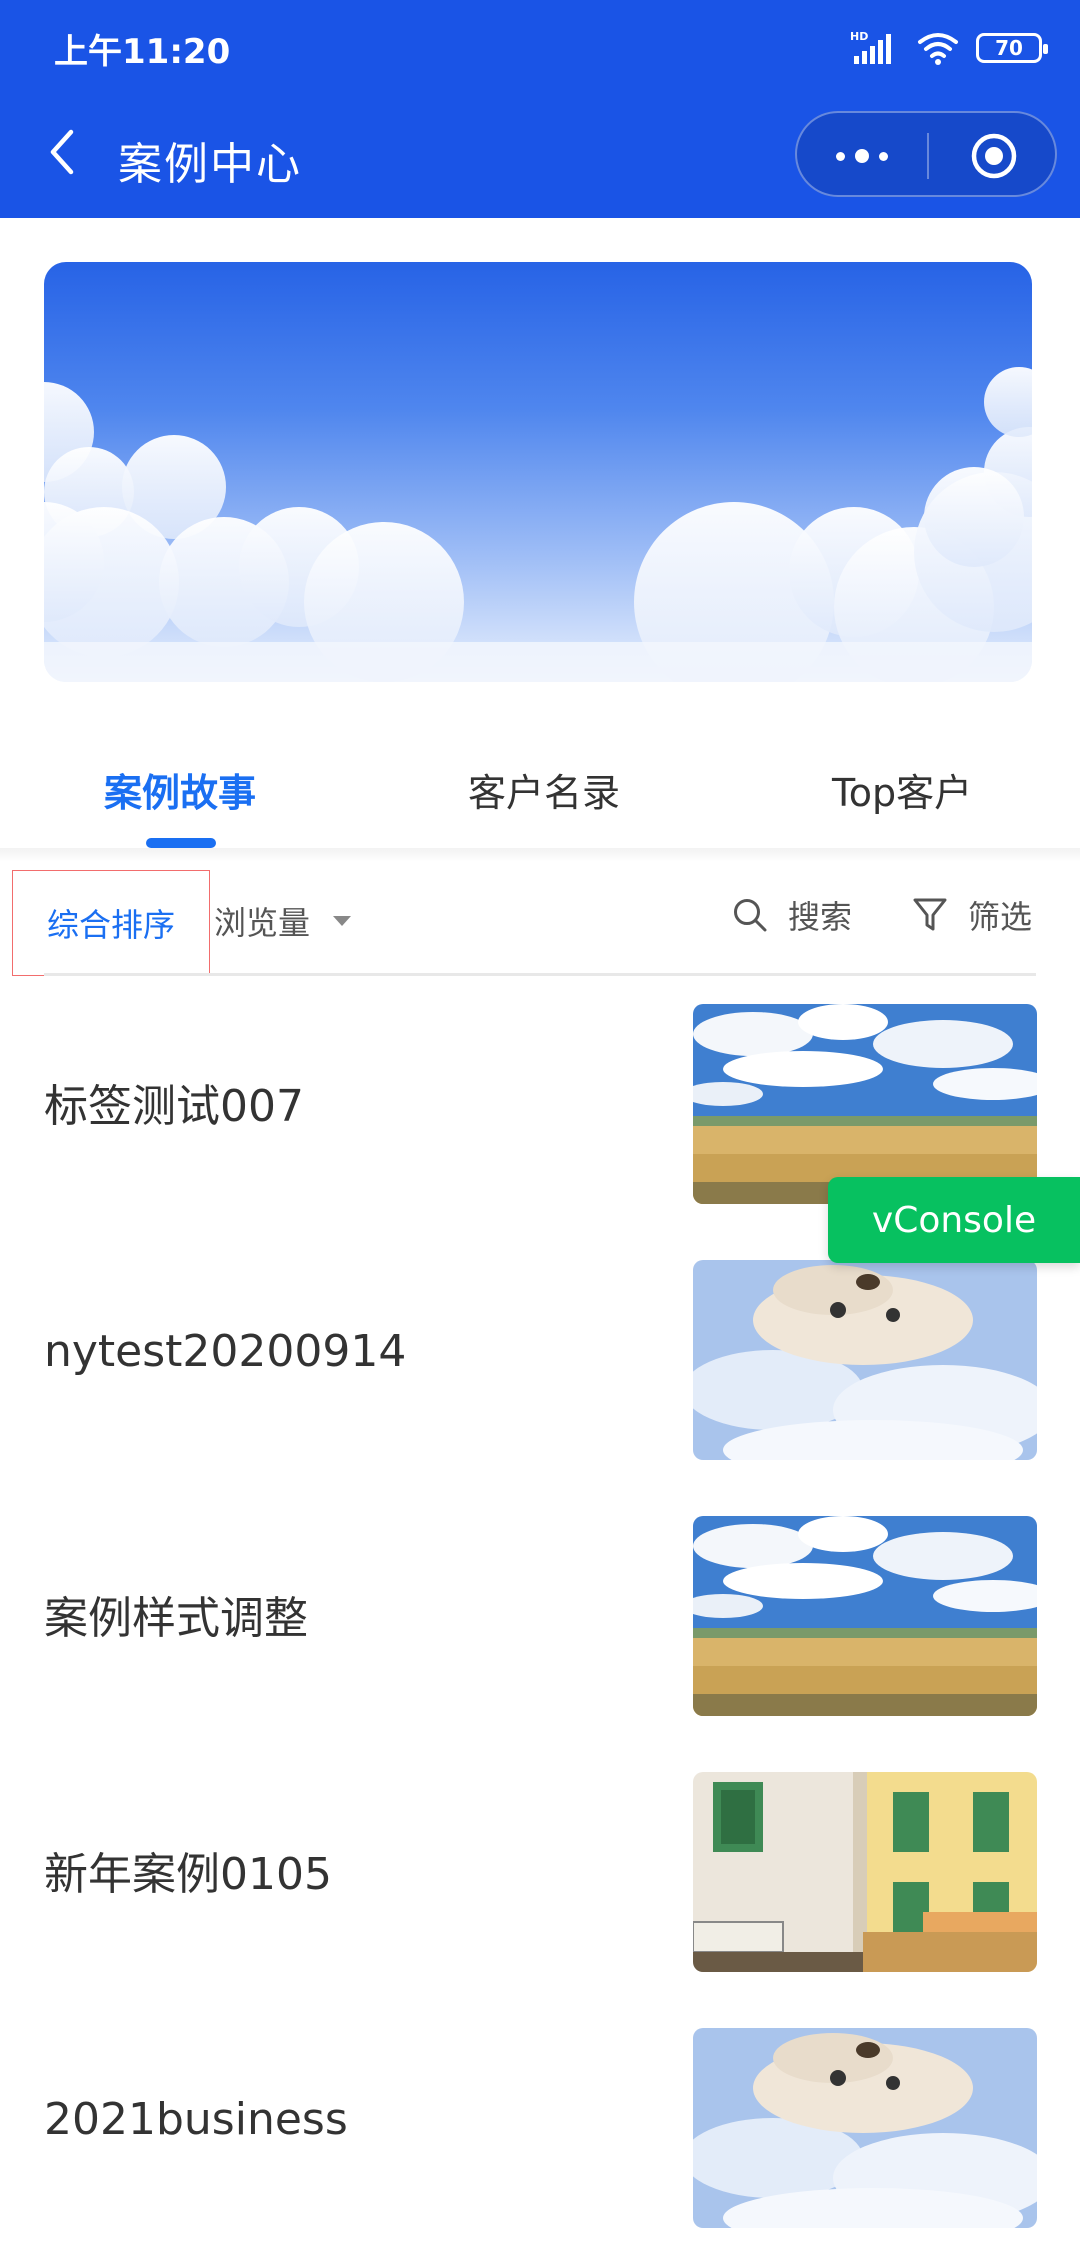 Image resolution: width=1080 pixels, height=2260 pixels. I want to click on tab-customer-directory: 客户名录, so click(544, 789).